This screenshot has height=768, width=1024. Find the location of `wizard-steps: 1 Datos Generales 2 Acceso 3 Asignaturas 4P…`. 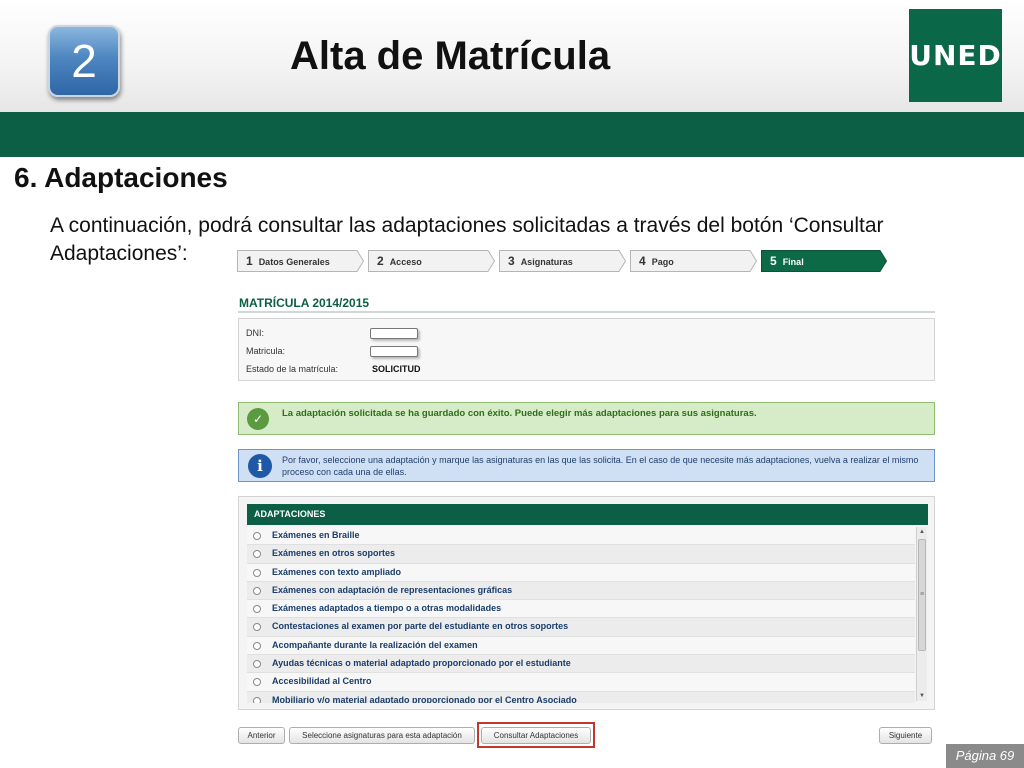

wizard-steps: 1 Datos Generales 2 Acceso 3 Asignaturas 4P… is located at coordinates (562, 261).